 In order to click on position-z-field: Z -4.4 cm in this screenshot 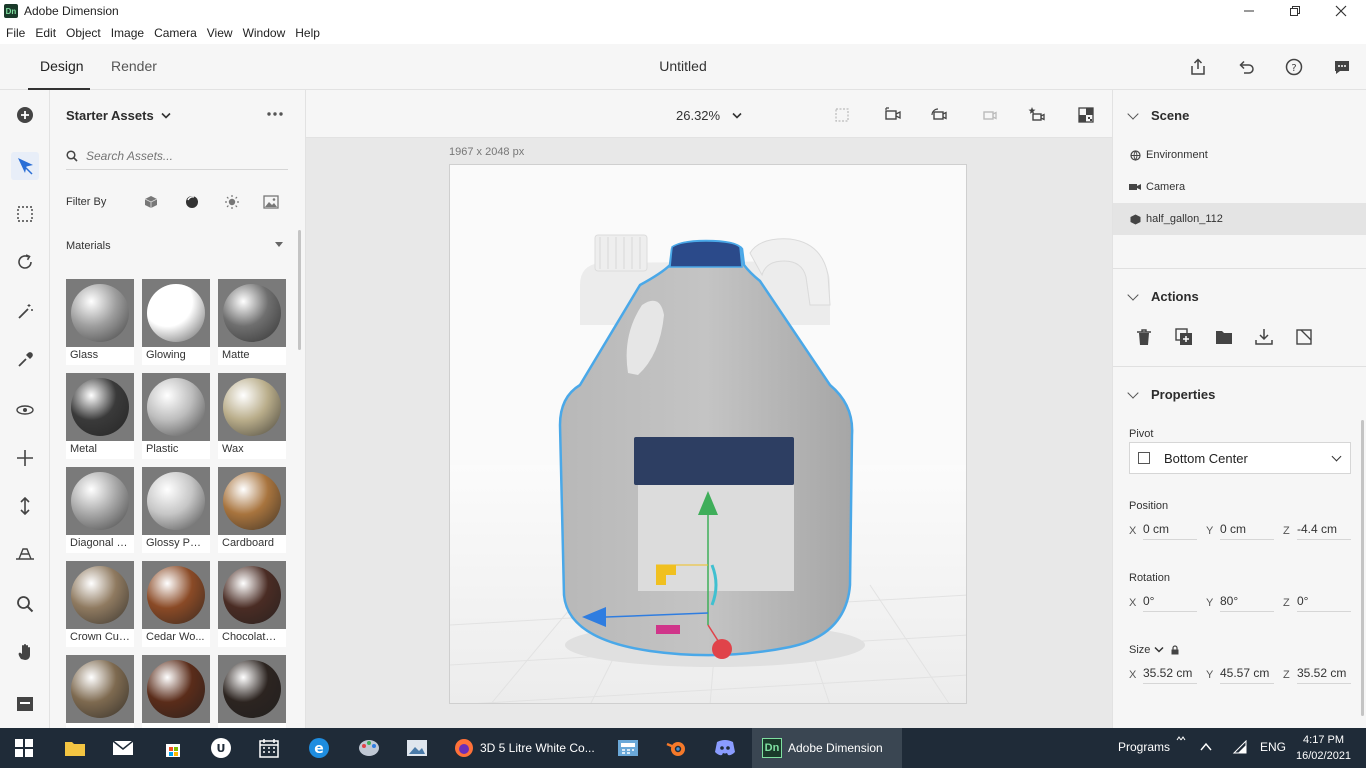, I will do `click(1317, 531)`.